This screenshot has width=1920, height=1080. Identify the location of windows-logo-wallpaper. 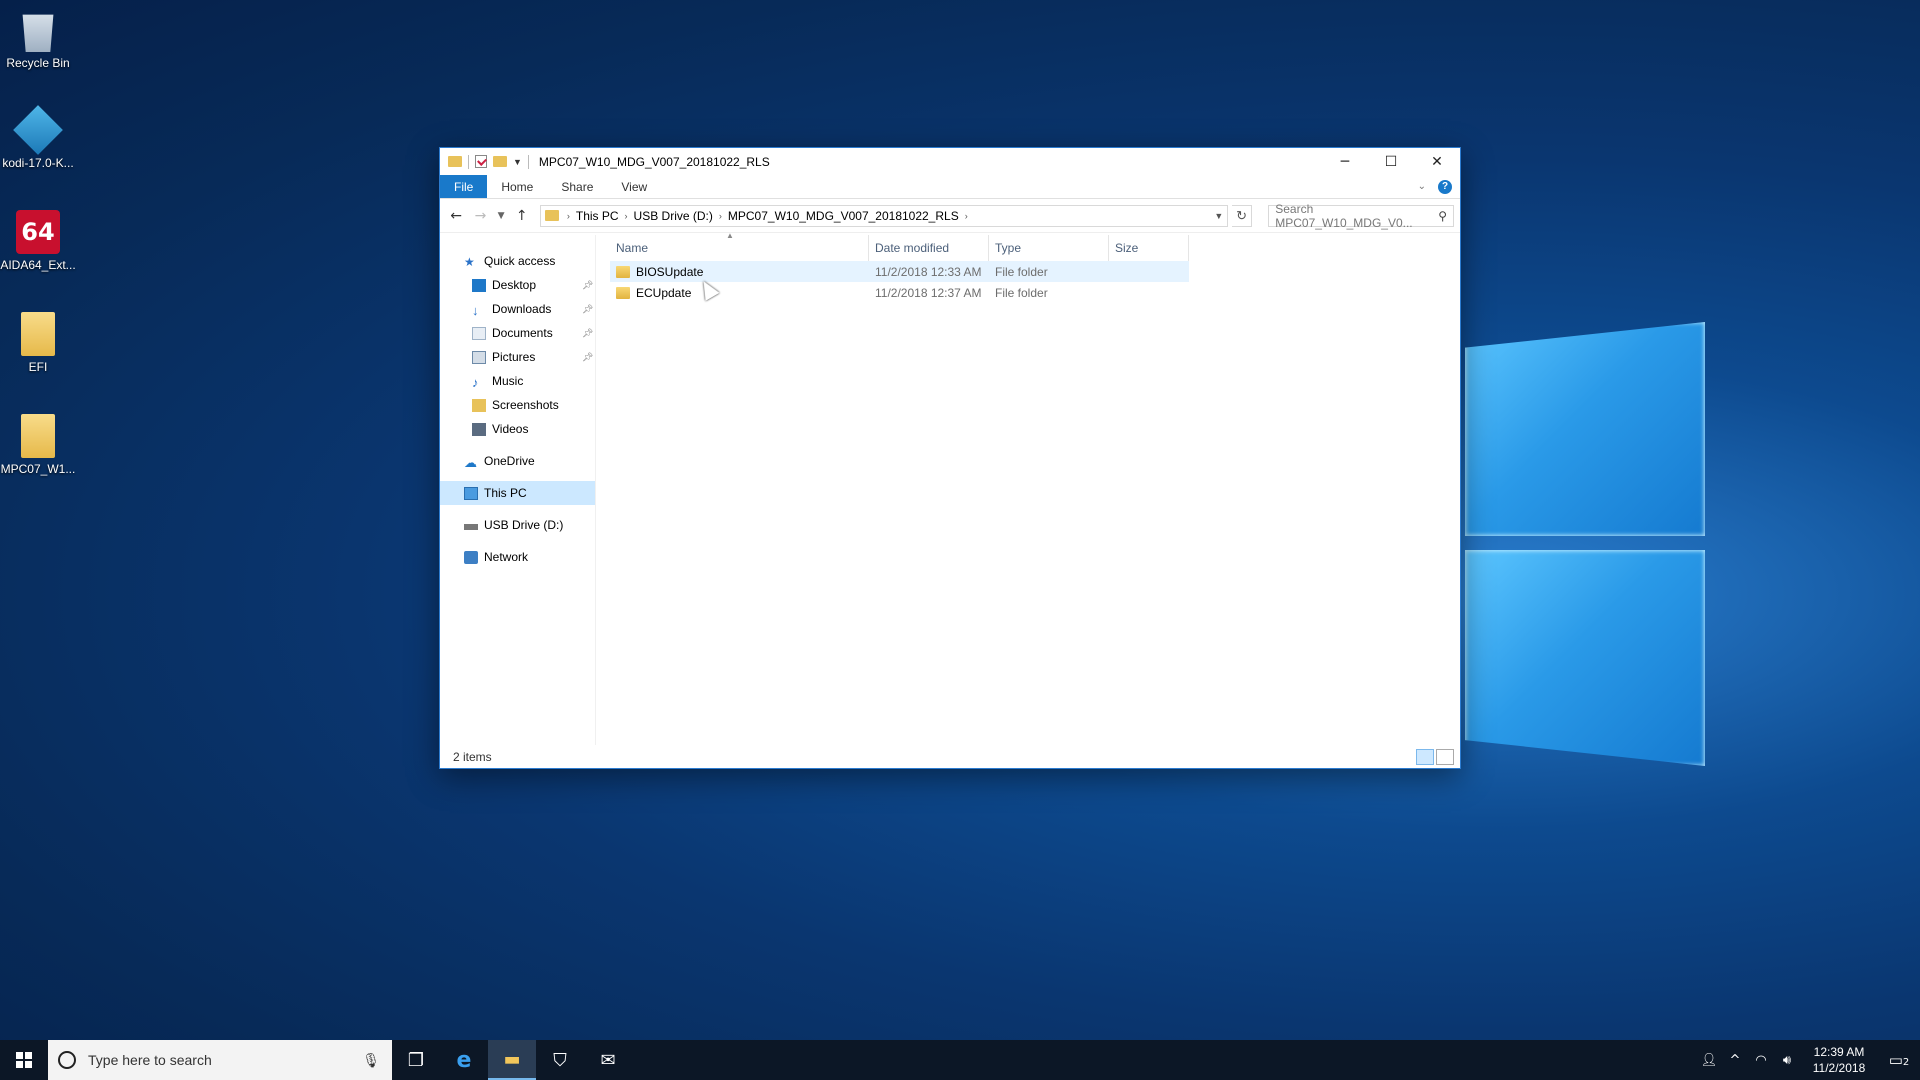
(1590, 547).